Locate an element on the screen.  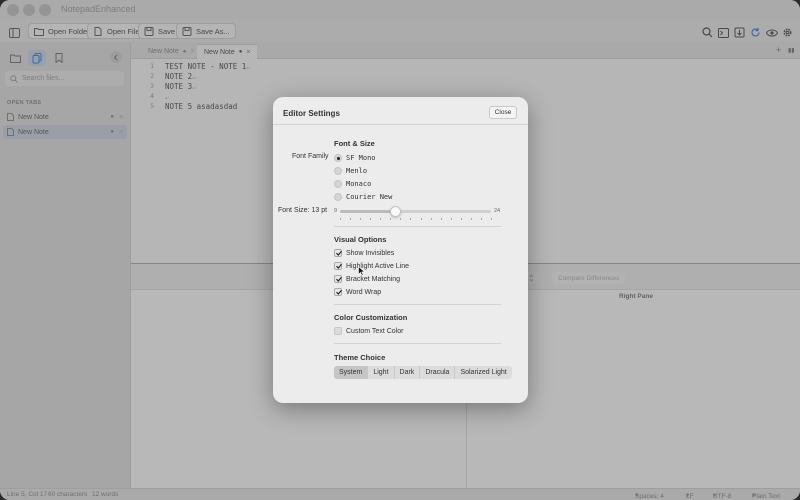
checkbox-label: Bracket Matching is located at coordinates (373, 279).